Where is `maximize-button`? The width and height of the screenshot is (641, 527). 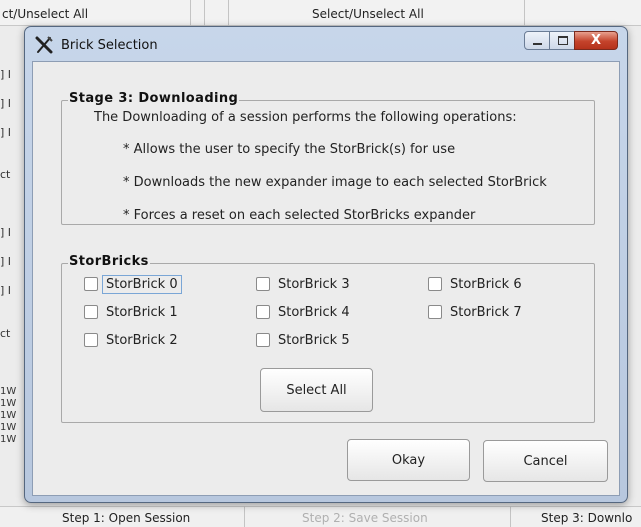
maximize-button is located at coordinates (562, 40).